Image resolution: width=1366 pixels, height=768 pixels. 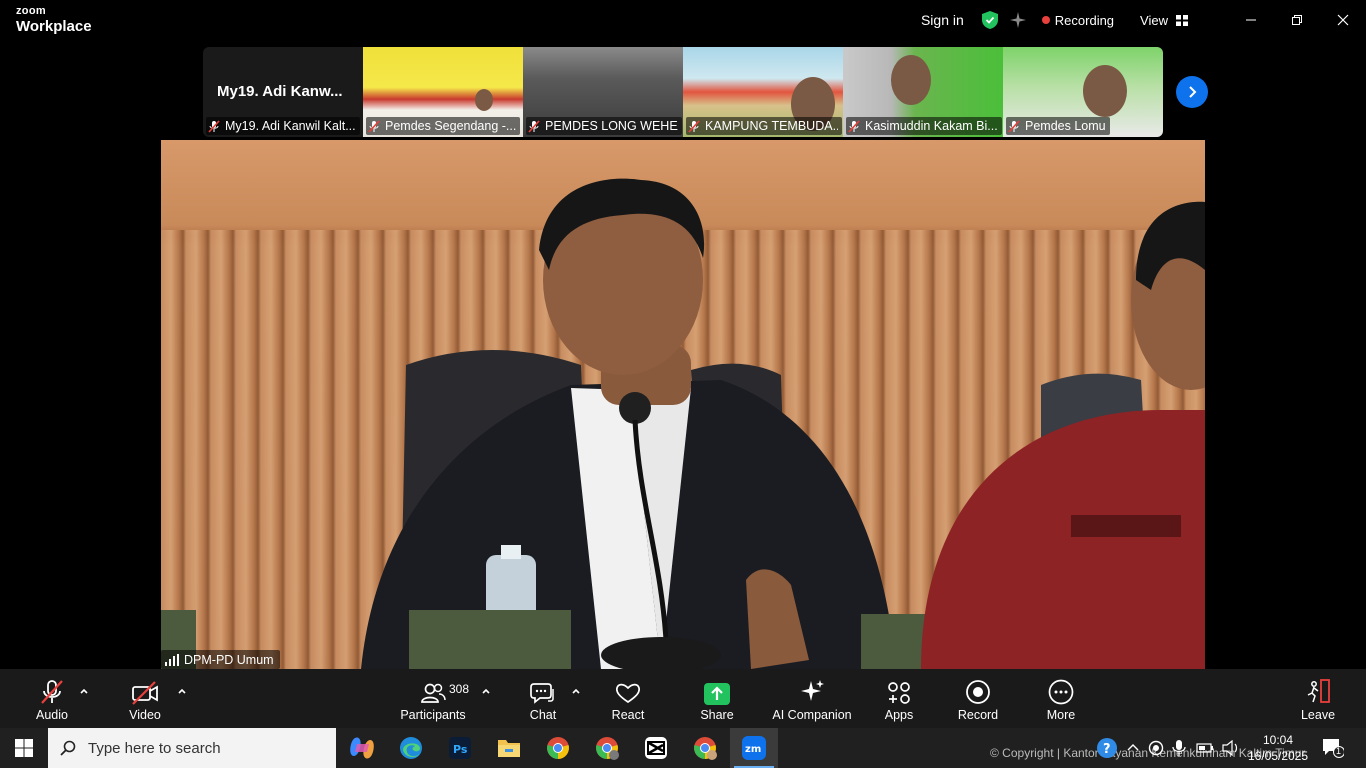 I want to click on video-off-icon, so click(x=145, y=693).